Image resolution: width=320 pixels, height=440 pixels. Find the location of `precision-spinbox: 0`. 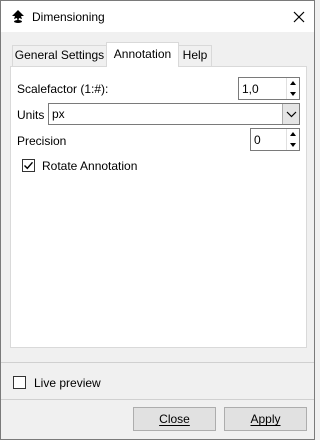

precision-spinbox: 0 is located at coordinates (275, 139).